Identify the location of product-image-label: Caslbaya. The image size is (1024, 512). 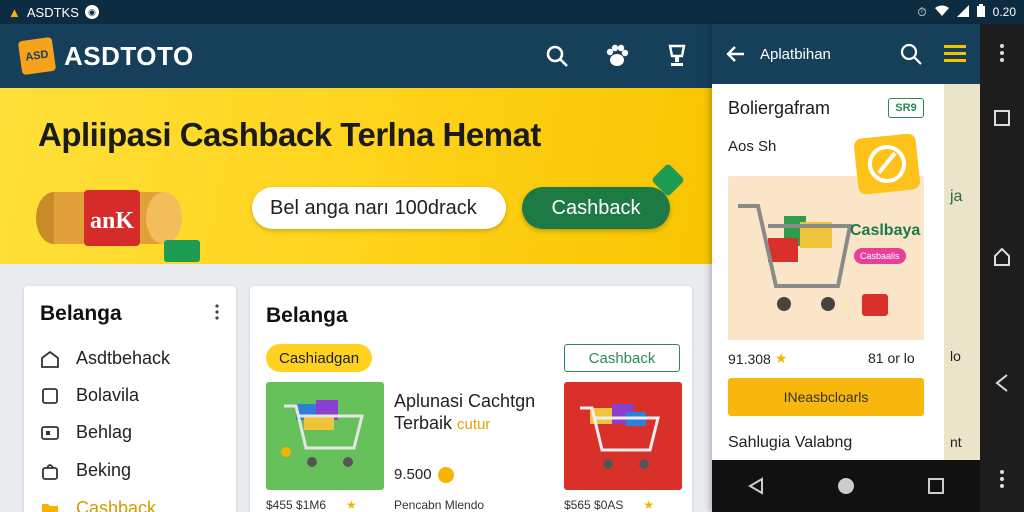
(885, 230).